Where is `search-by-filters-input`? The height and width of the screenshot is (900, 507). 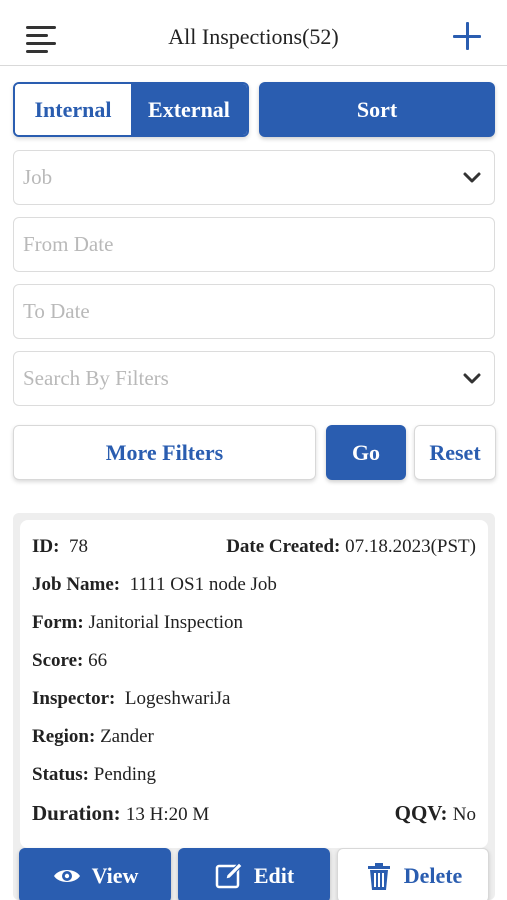 search-by-filters-input is located at coordinates (233, 378).